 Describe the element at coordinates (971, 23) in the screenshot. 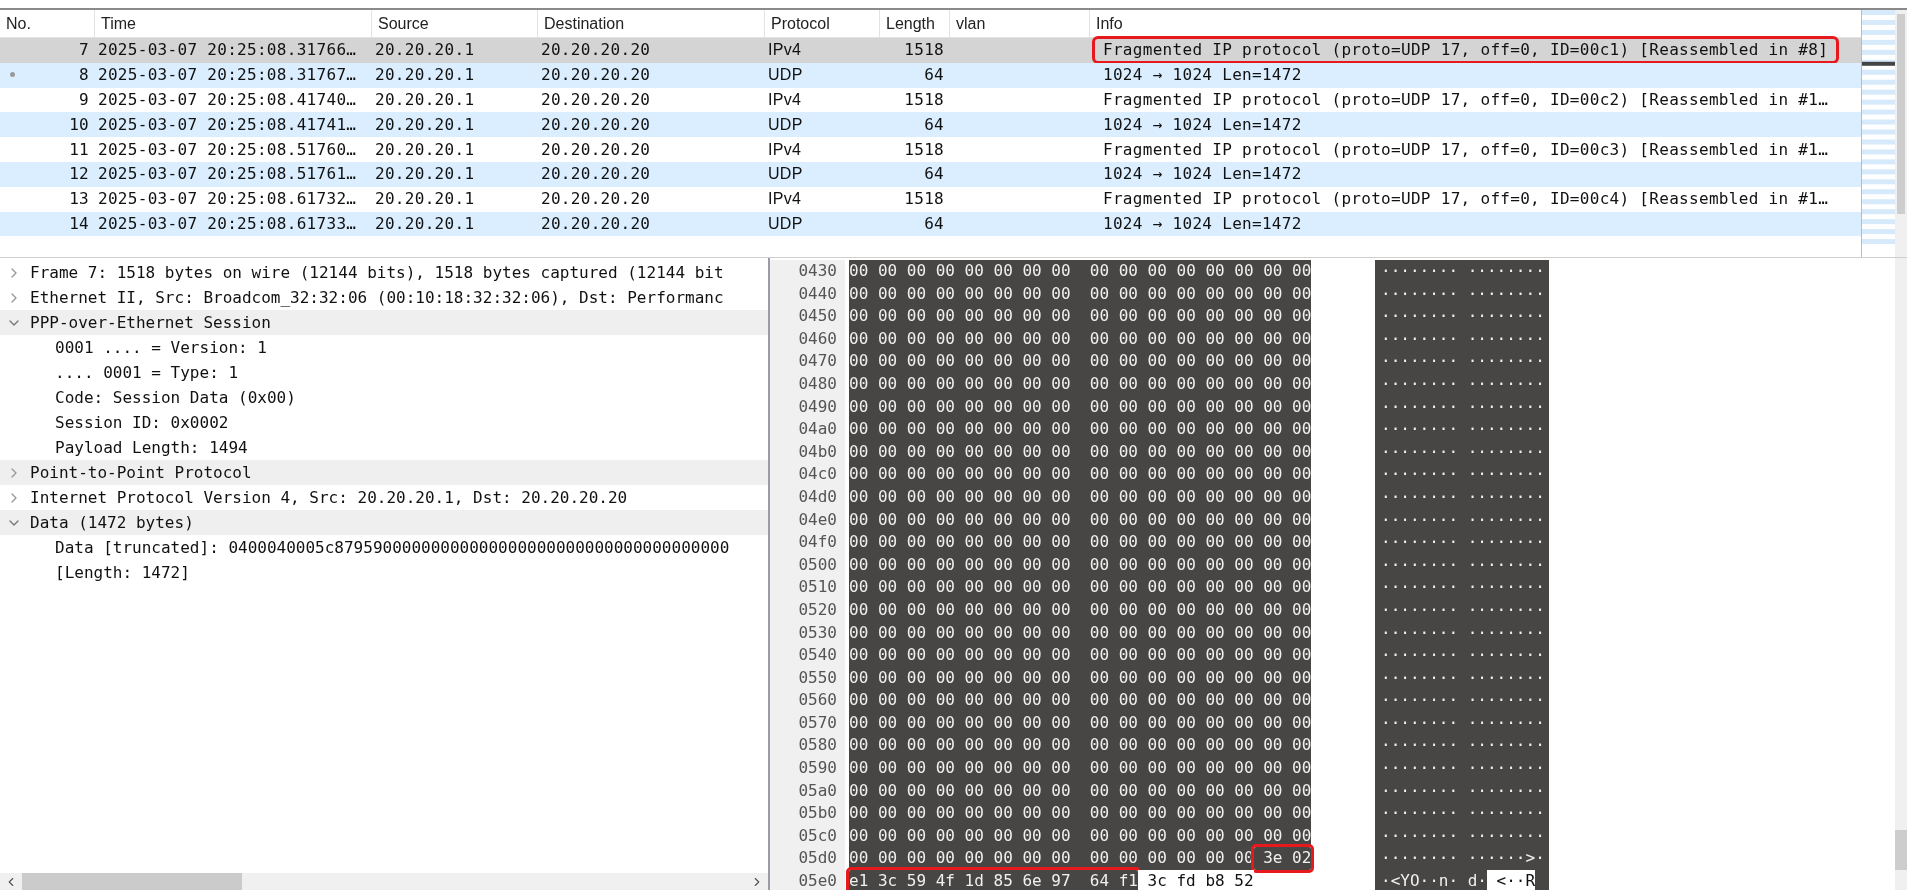

I see `column-header: vlan` at that location.